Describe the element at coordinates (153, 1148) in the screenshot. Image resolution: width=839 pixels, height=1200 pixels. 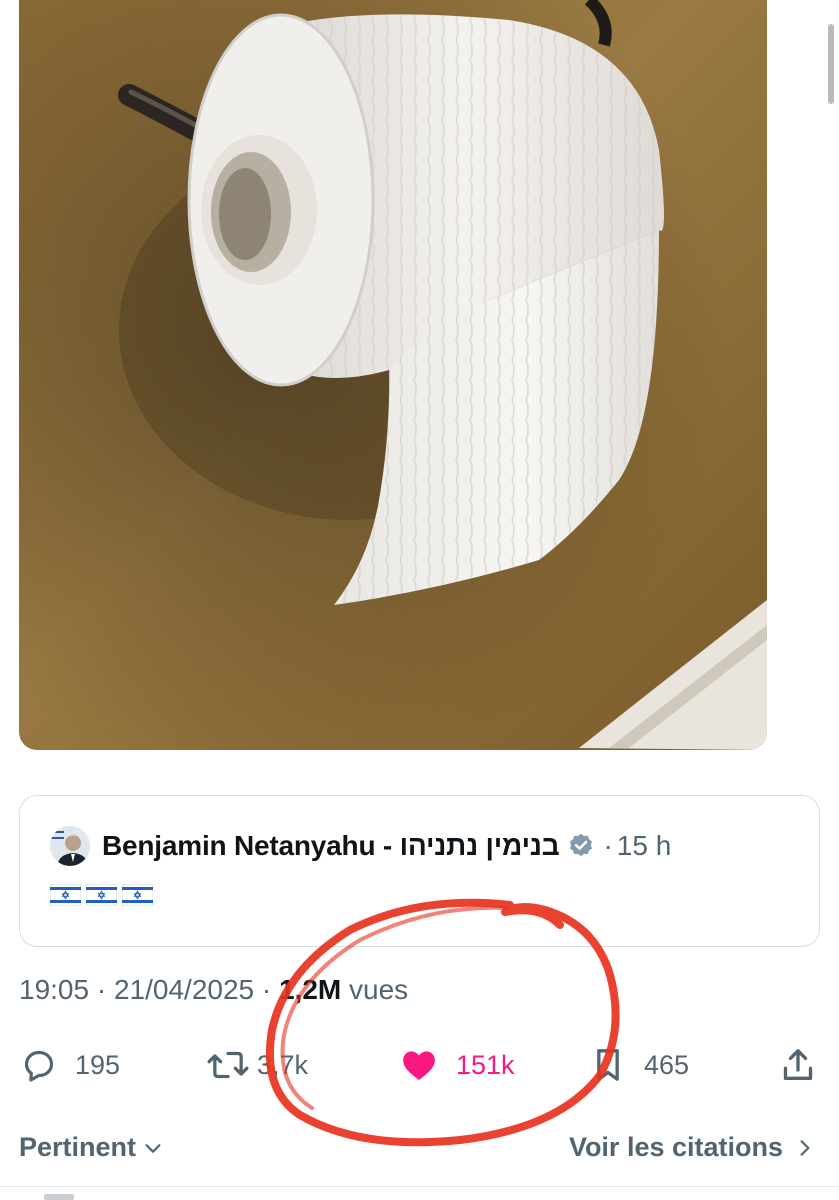
I see `chevron-down-icon` at that location.